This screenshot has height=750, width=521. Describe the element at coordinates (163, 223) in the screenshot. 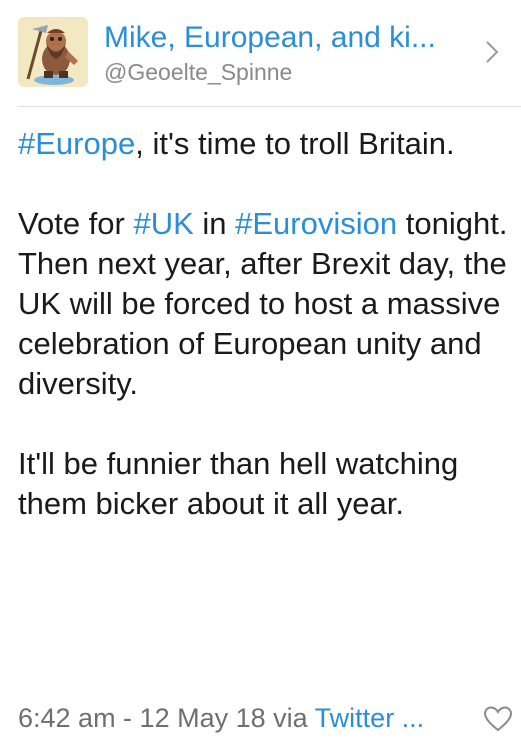

I see `hashtag-uk: #UK` at that location.